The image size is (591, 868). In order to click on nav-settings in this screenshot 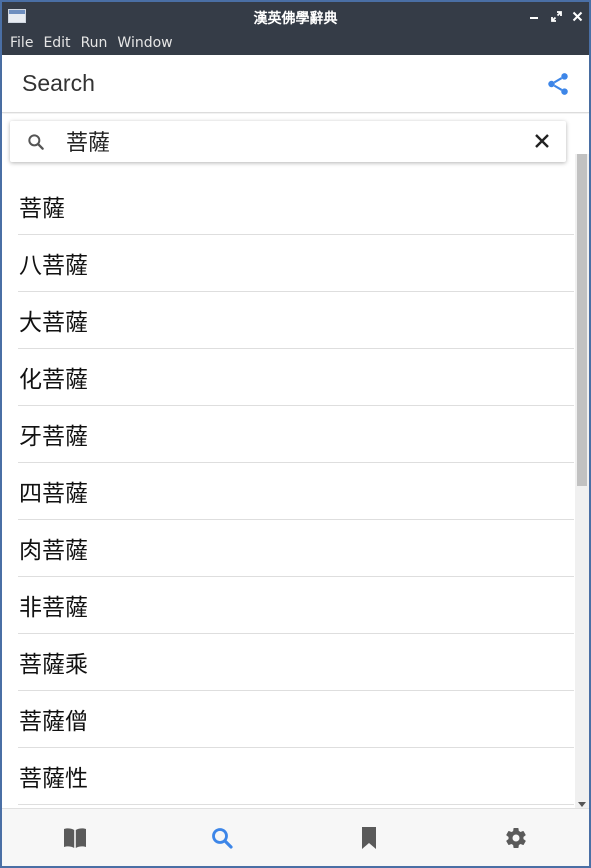, I will do `click(515, 837)`.